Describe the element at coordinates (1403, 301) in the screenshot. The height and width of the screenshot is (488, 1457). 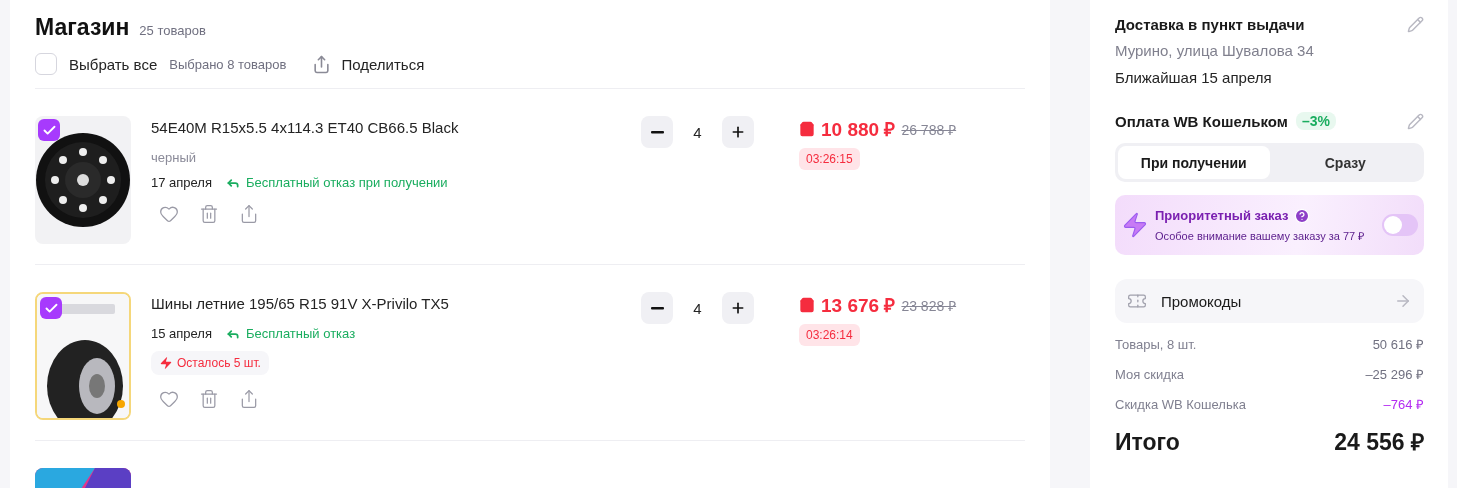
I see `arrow-right-icon` at that location.